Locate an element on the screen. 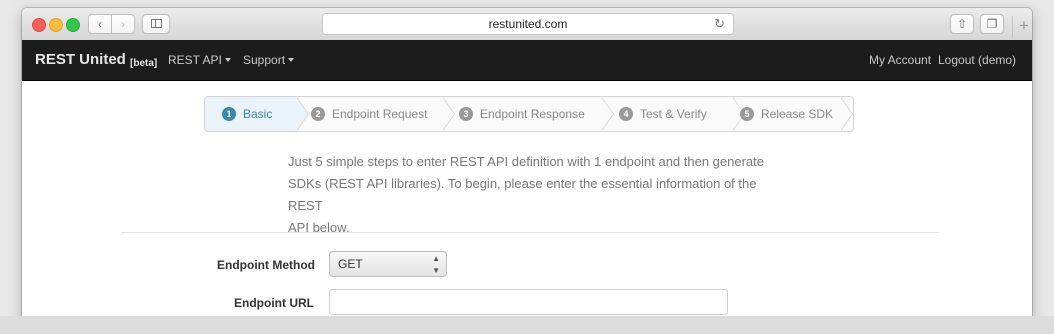  endpoint-url-label: Endpoint URL is located at coordinates (274, 303).